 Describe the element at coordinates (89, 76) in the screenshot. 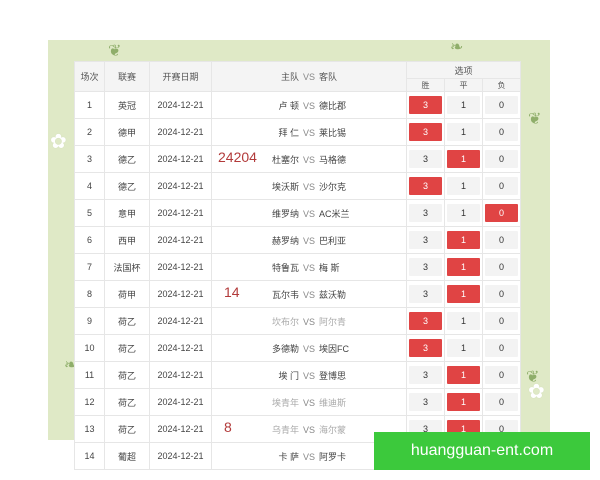

I see `header-round: 场次` at that location.